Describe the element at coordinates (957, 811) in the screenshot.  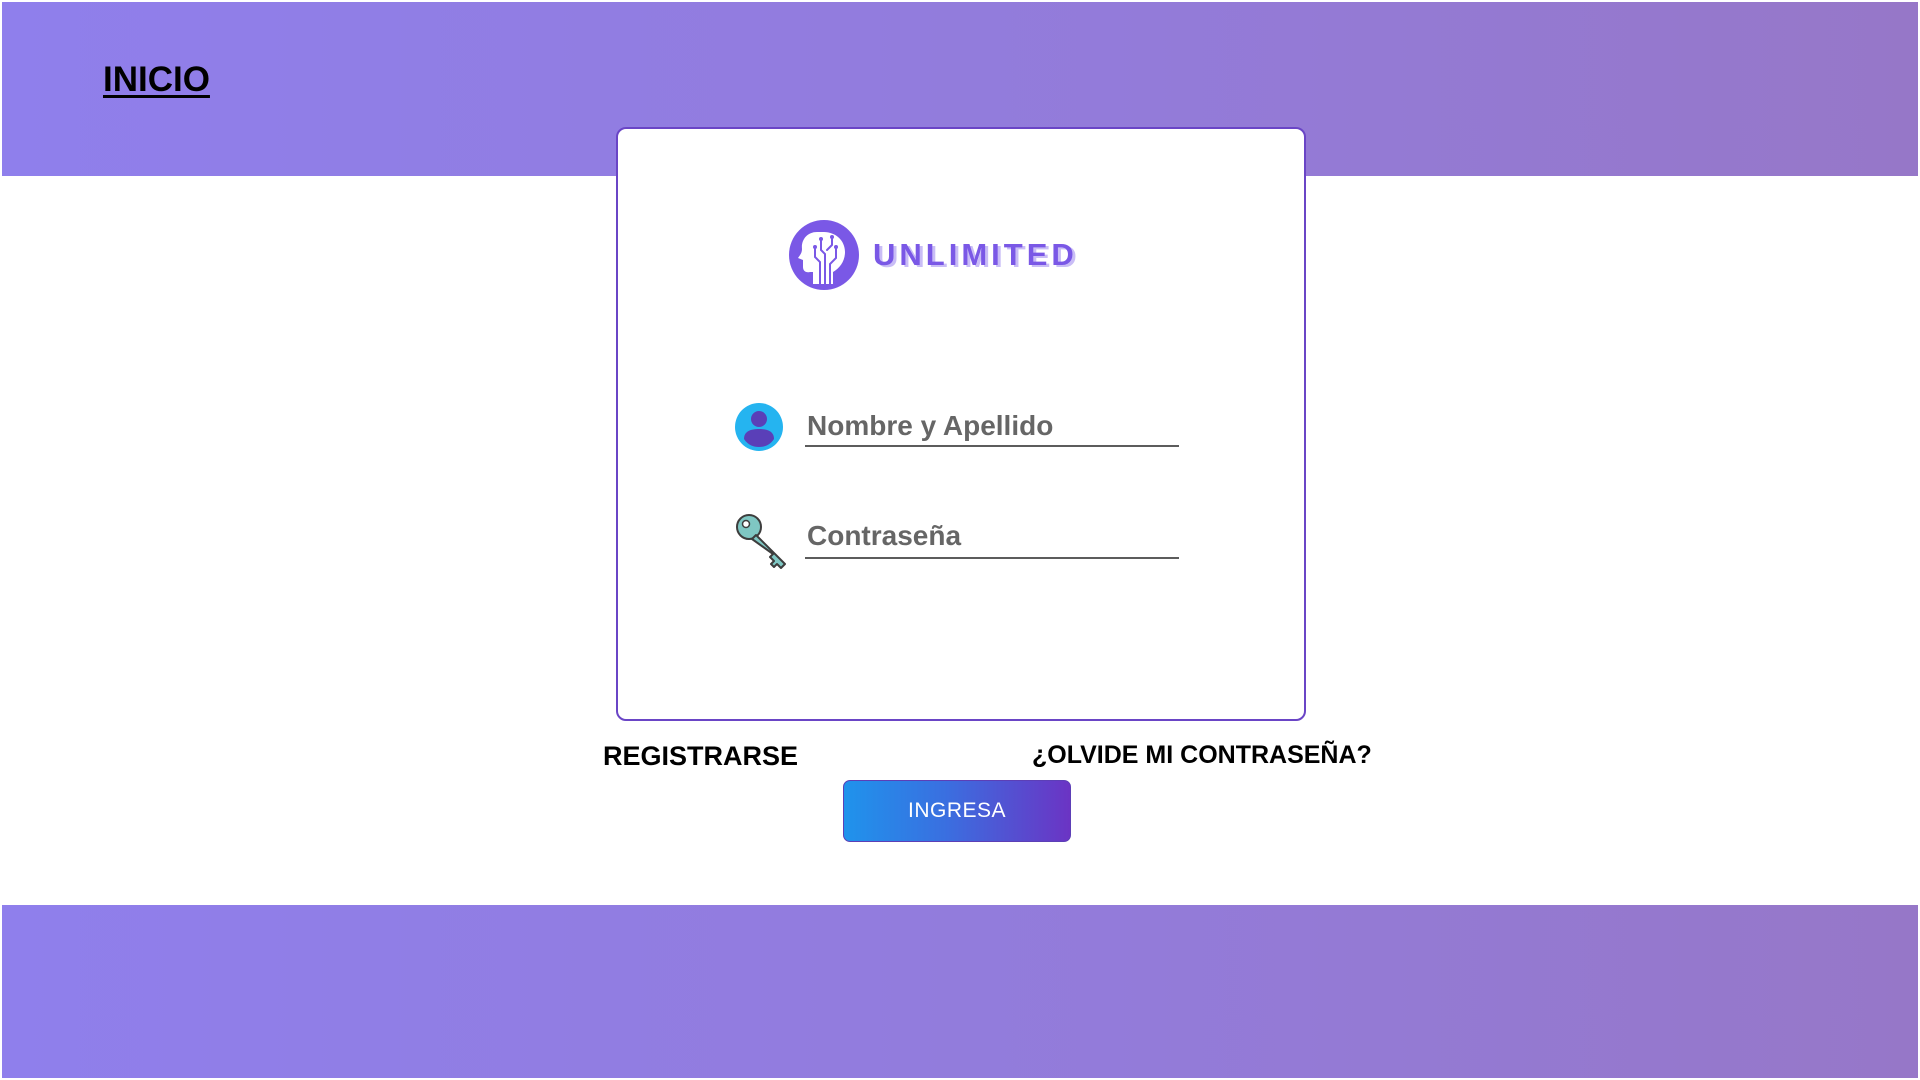
I see `login-button: INGRESA` at that location.